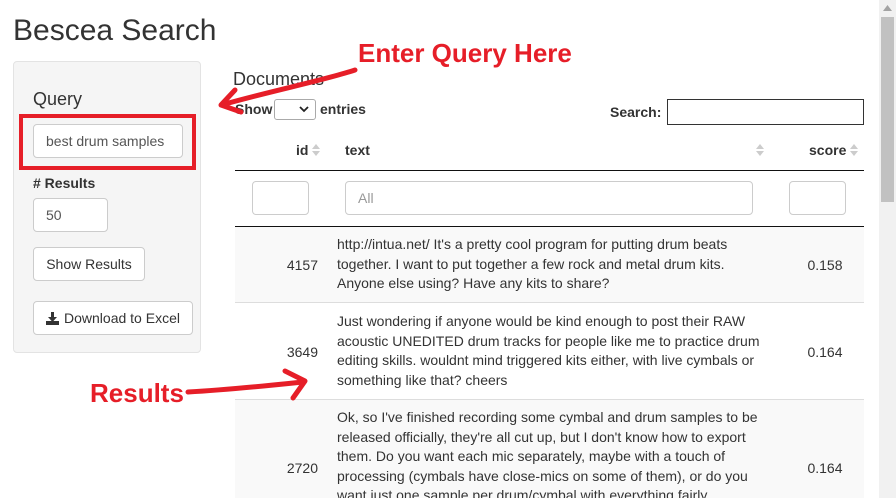 This screenshot has height=498, width=896. I want to click on app-title: Bescea Search, so click(115, 30).